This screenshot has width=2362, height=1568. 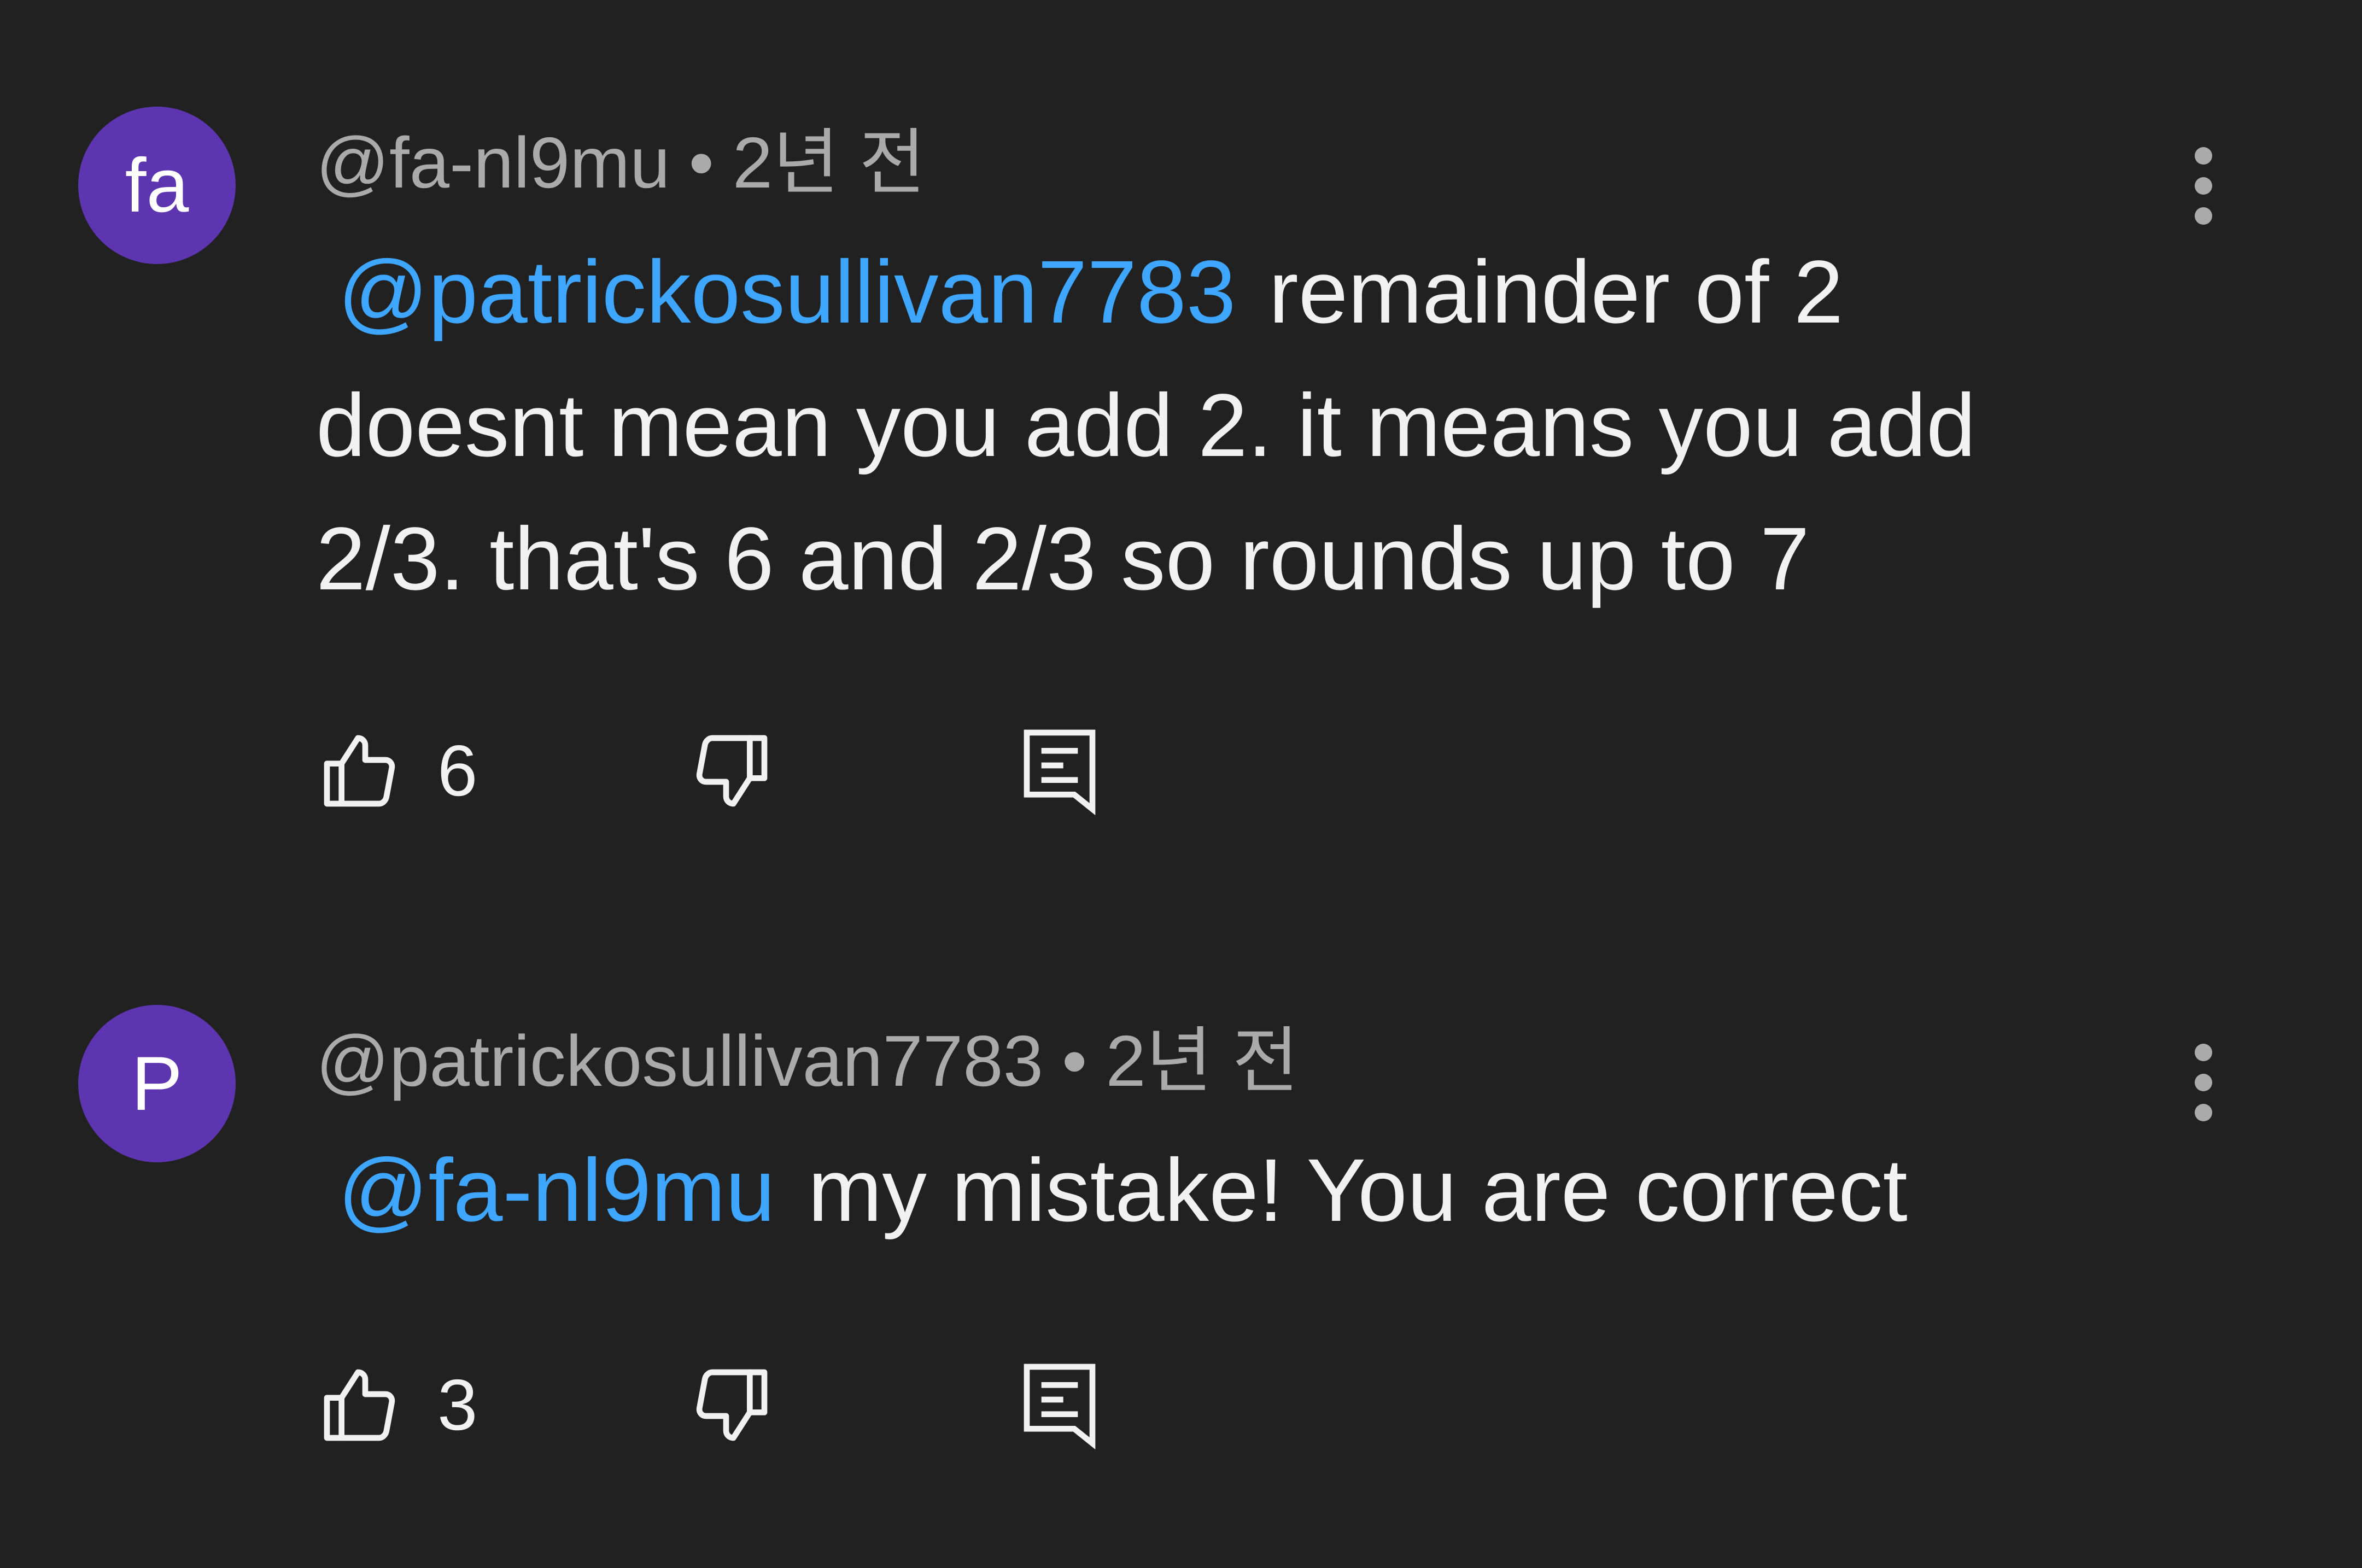 I want to click on comment-text: @fa-nl9mu my mistake! You are correct, so click(x=1196, y=1190).